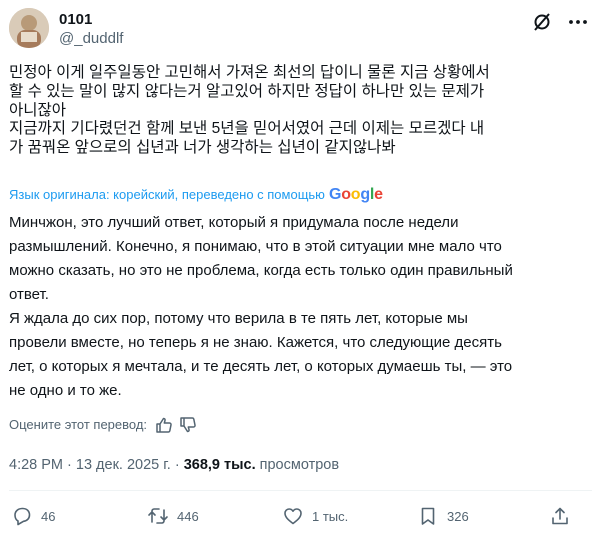  I want to click on bookmark-button: 326, so click(443, 516).